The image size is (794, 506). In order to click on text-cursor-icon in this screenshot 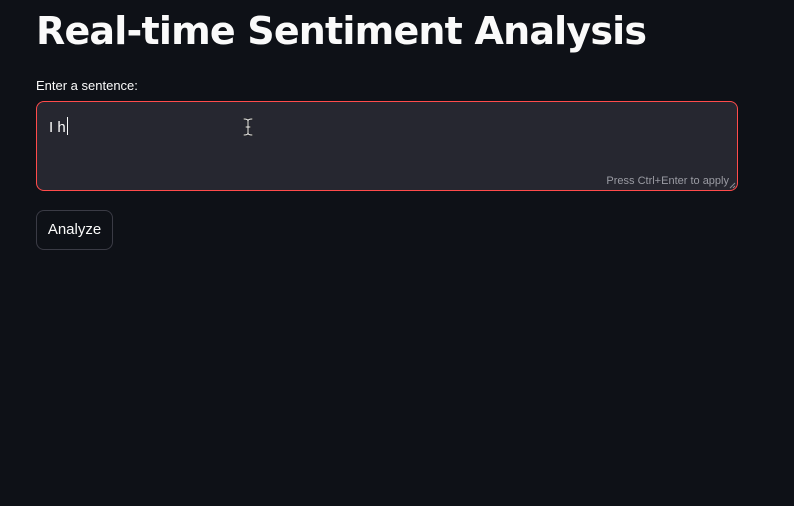, I will do `click(248, 127)`.